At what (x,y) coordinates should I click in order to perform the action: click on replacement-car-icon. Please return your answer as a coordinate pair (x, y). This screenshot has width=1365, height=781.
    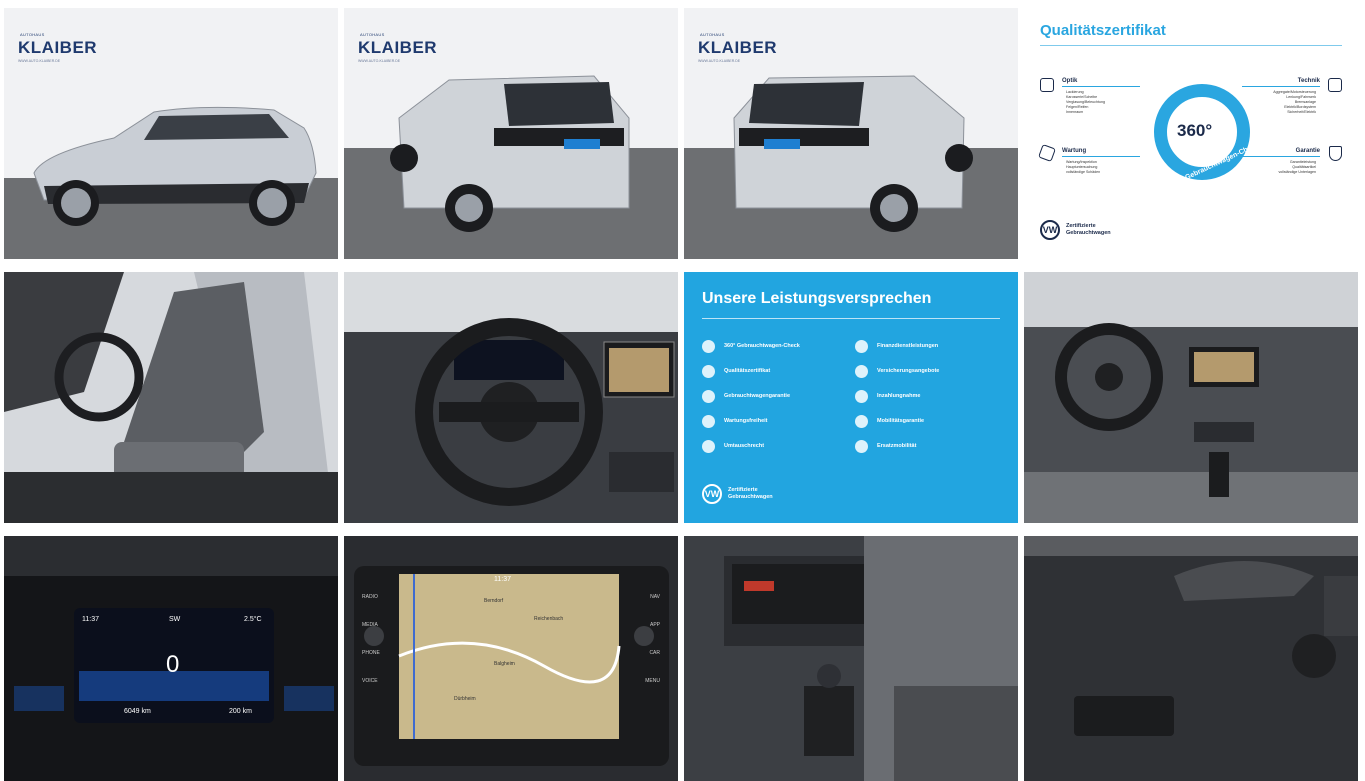
    Looking at the image, I should click on (861, 446).